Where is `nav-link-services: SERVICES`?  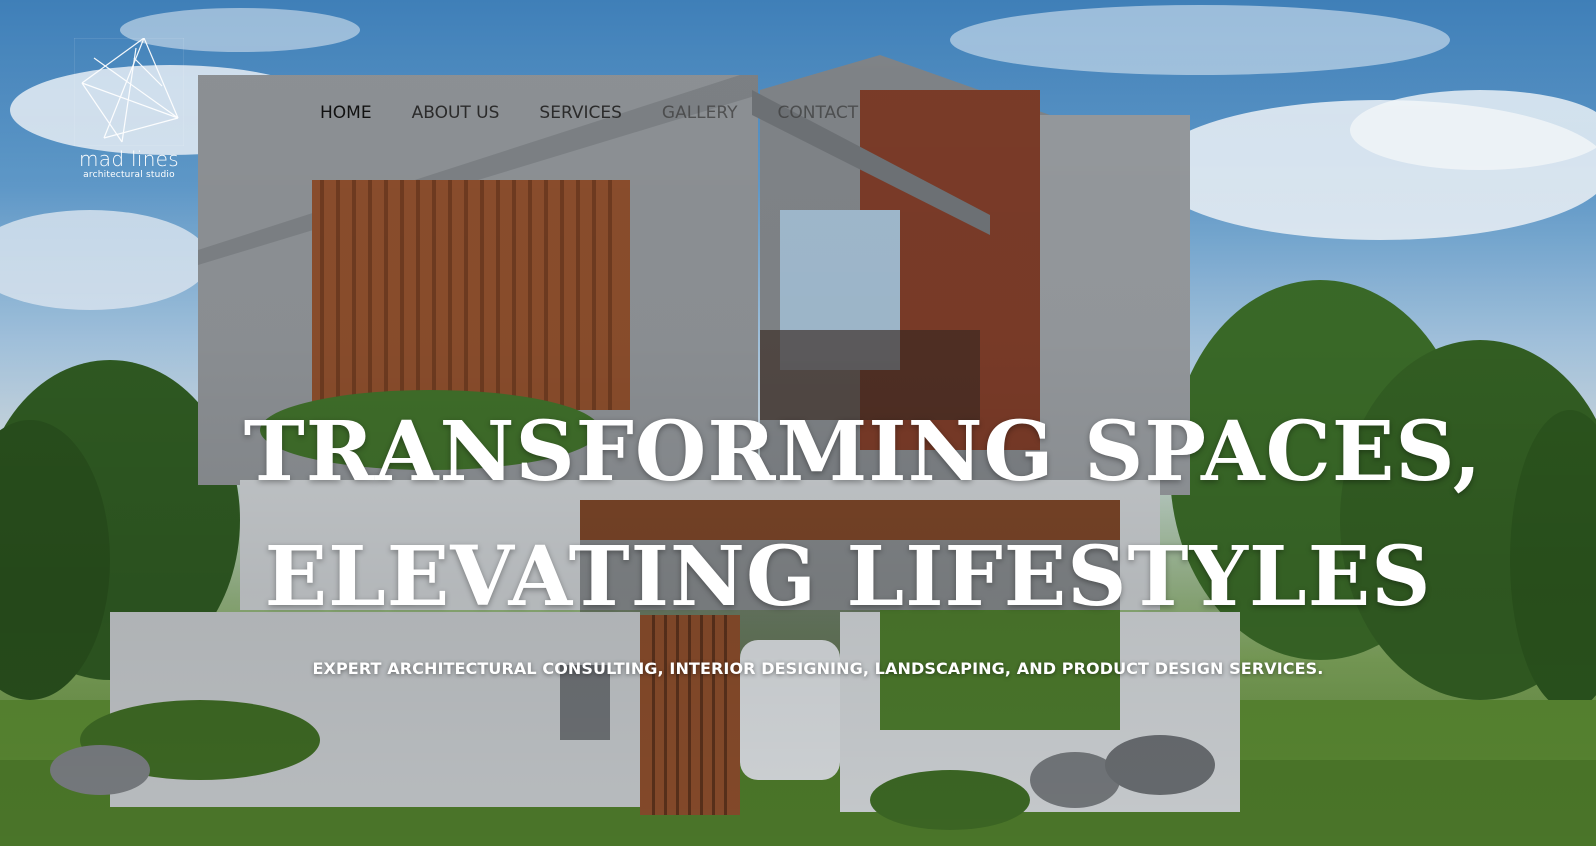 nav-link-services: SERVICES is located at coordinates (580, 113).